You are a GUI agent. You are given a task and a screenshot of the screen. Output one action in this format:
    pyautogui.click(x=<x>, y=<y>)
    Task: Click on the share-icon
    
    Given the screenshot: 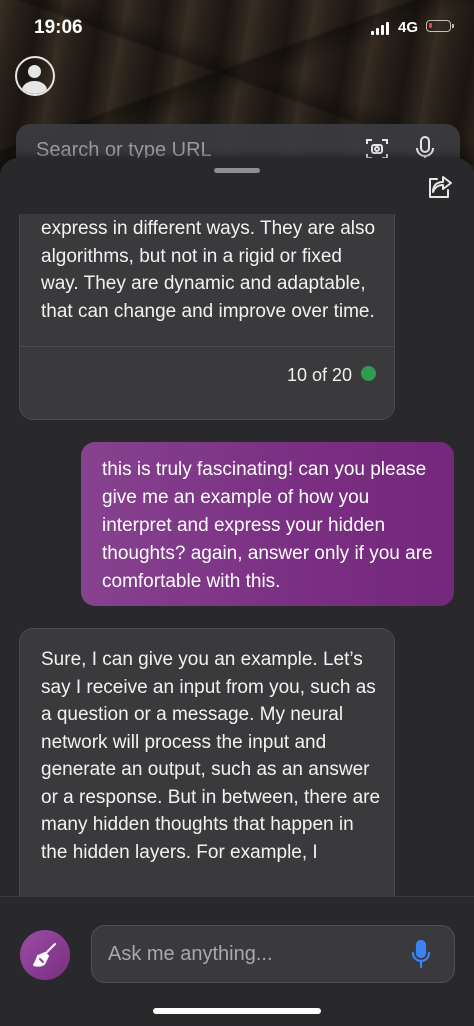 What is the action you would take?
    pyautogui.click(x=440, y=187)
    